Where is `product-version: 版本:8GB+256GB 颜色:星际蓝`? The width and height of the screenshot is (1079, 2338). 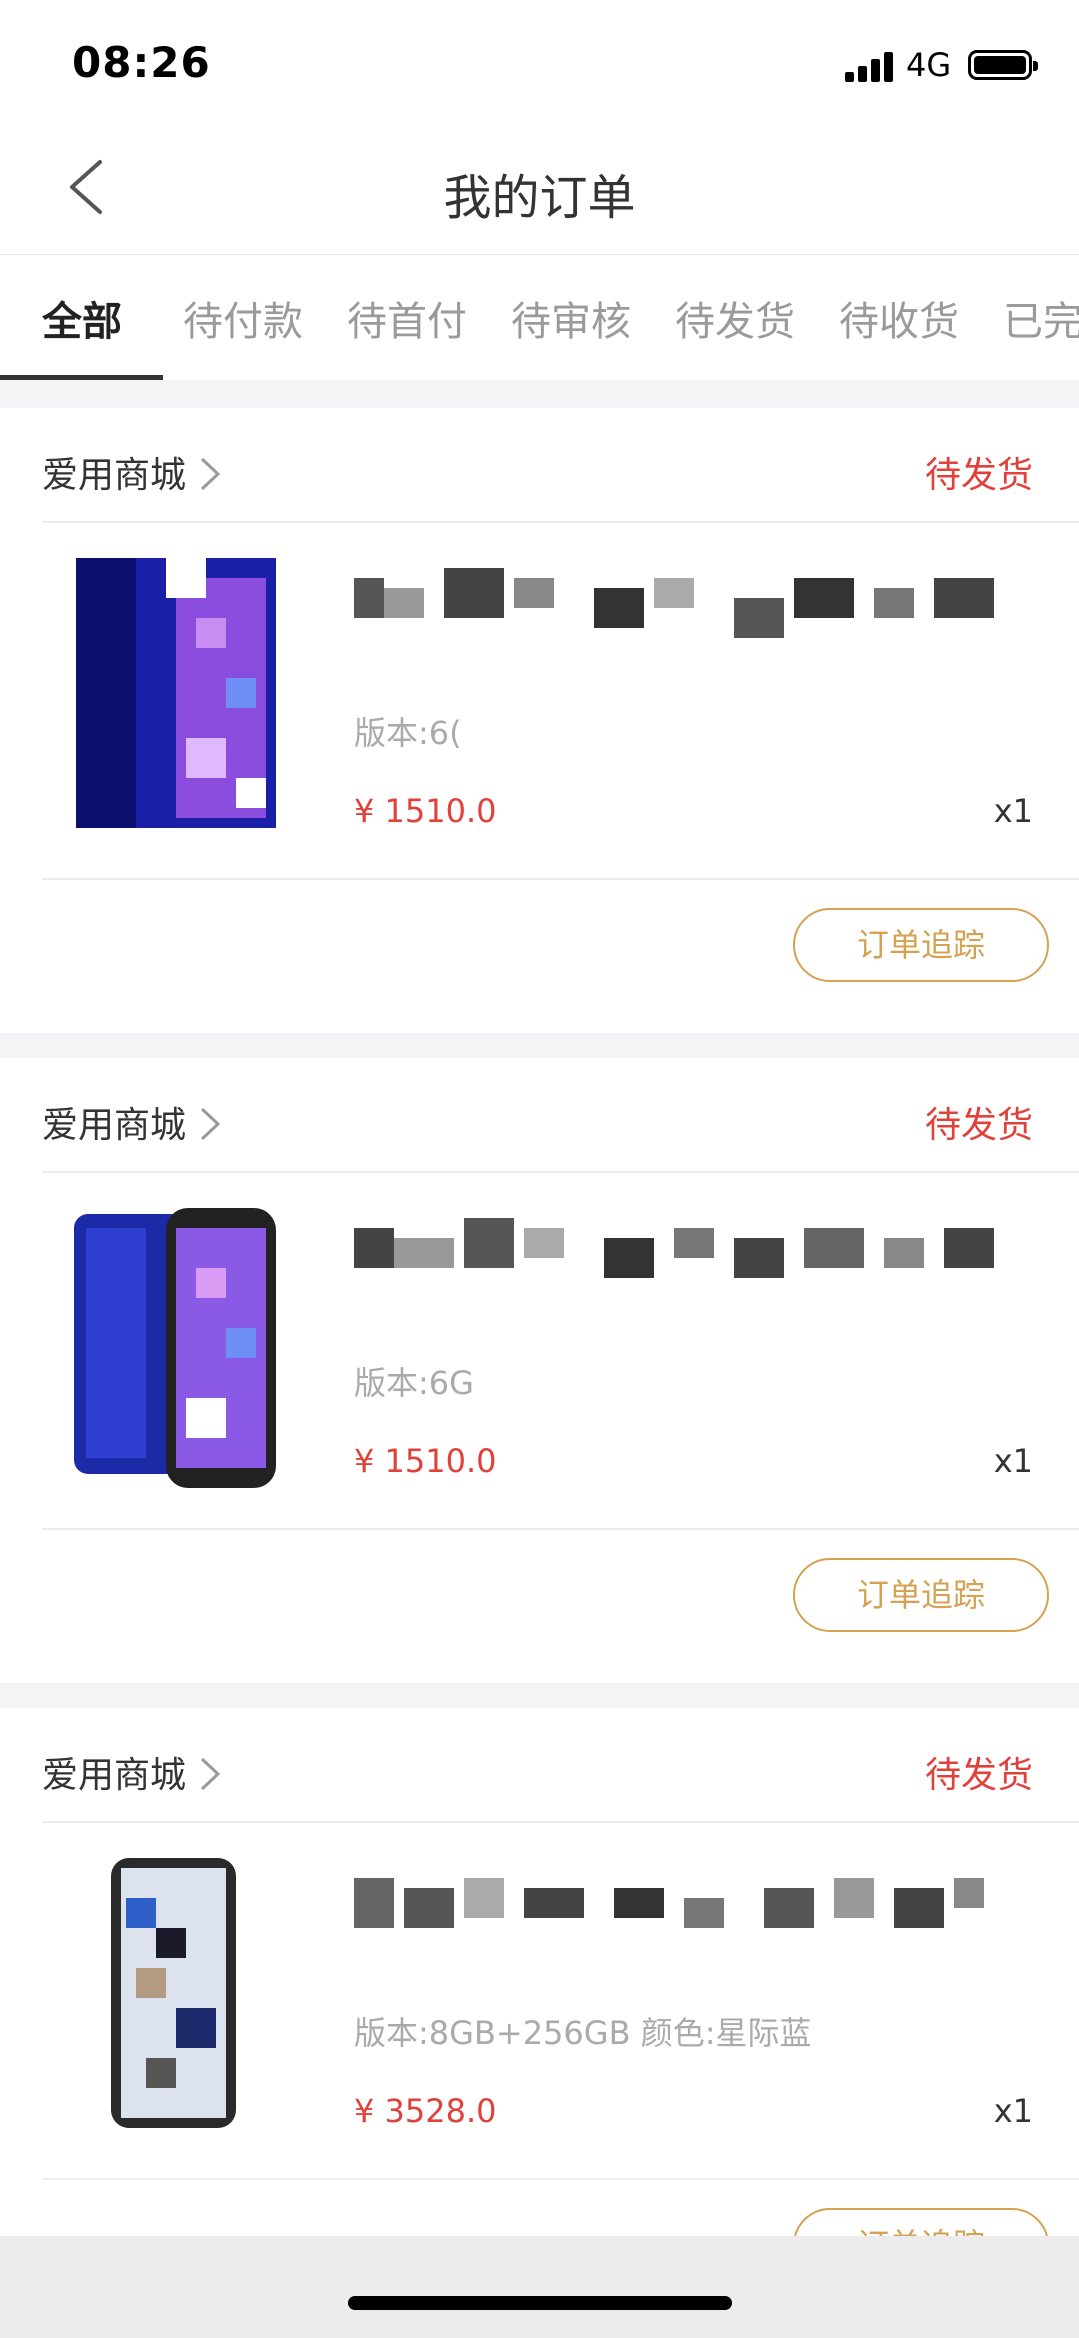
product-version: 版本:8GB+256GB 颜色:星际蓝 is located at coordinates (583, 2033).